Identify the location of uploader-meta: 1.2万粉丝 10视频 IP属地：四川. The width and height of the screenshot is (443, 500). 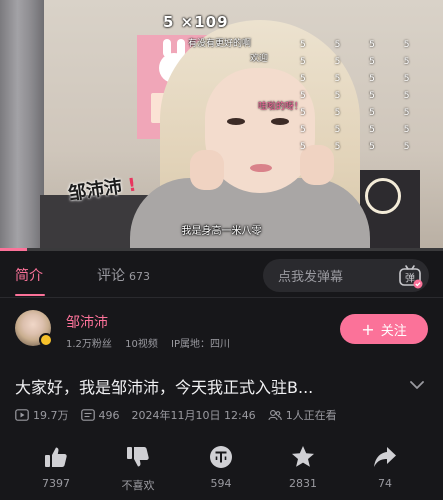
(153, 342).